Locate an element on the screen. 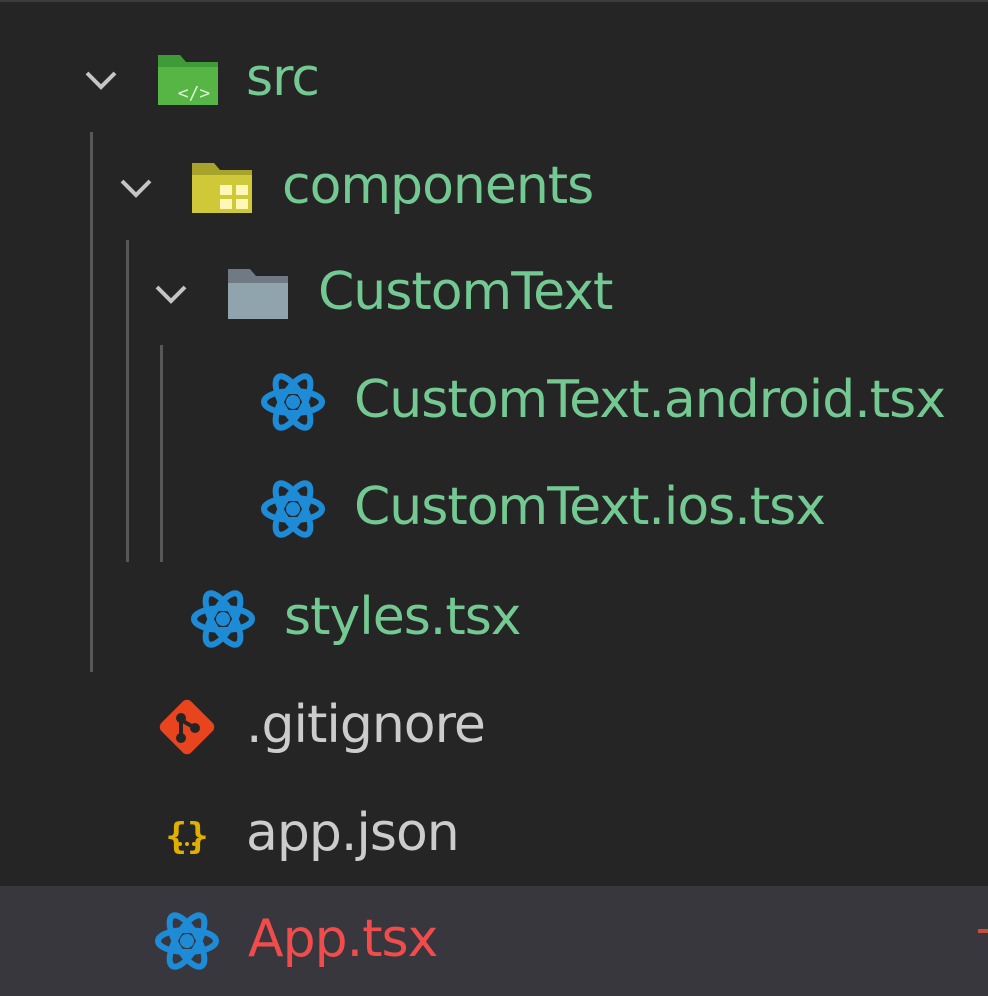  tree-item-label: CustomText is located at coordinates (465, 291).